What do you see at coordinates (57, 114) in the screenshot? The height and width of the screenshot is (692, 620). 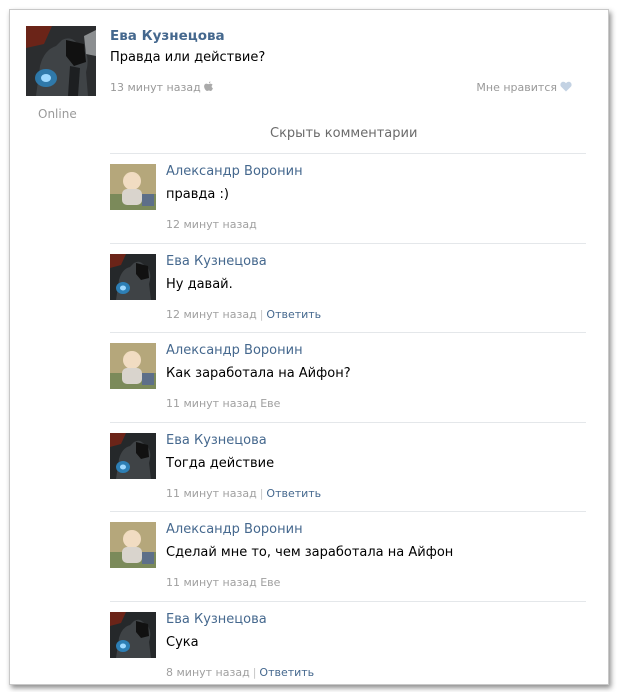 I see `online-status: Online` at bounding box center [57, 114].